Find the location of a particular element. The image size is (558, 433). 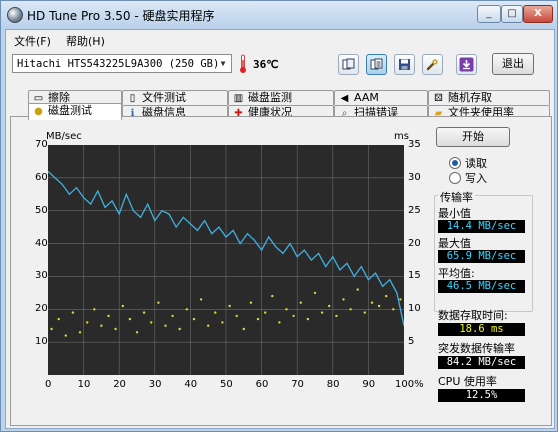

max-value: 65.9 MB/sec is located at coordinates (481, 256).